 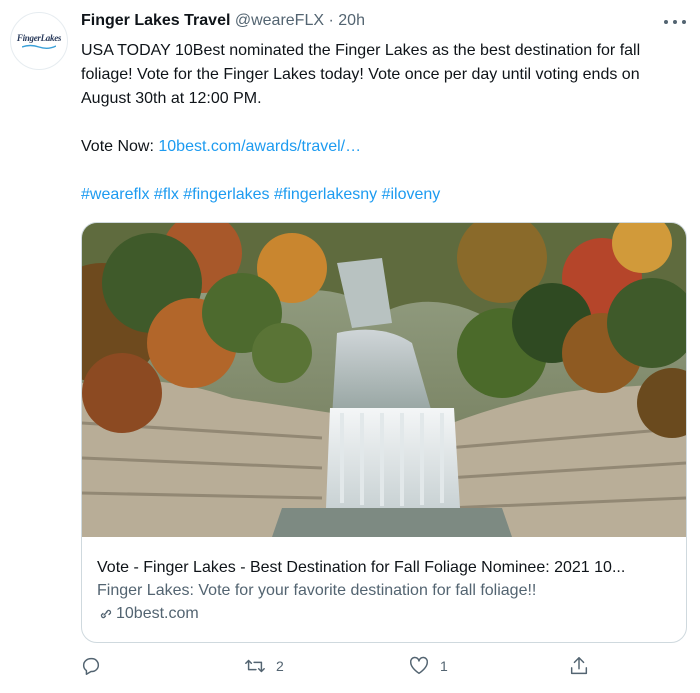 What do you see at coordinates (351, 20) in the screenshot?
I see `timestamp: 20h` at bounding box center [351, 20].